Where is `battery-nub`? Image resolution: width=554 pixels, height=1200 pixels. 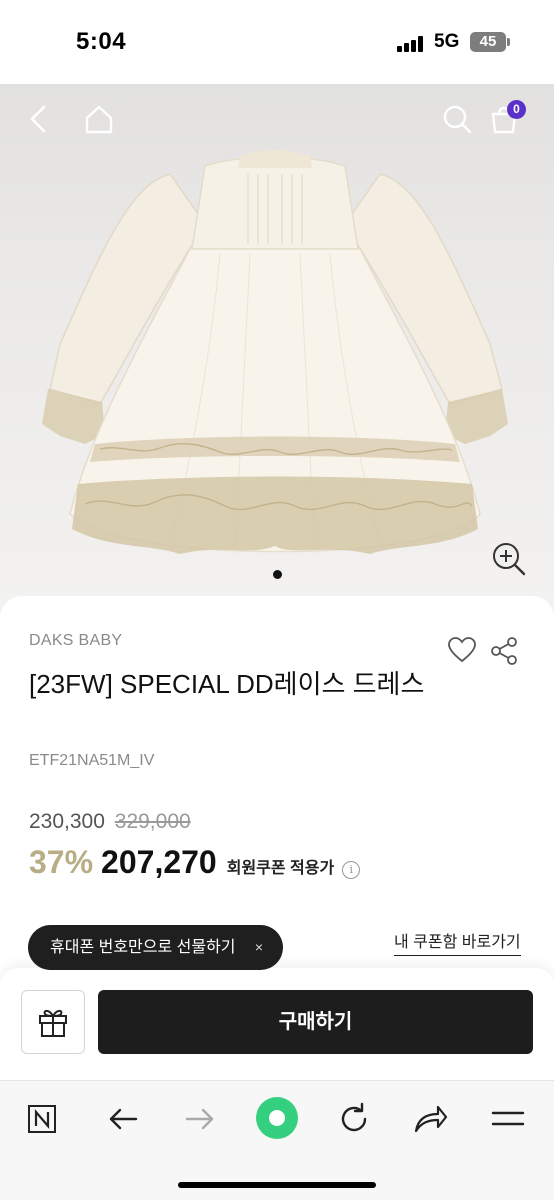 battery-nub is located at coordinates (508, 42).